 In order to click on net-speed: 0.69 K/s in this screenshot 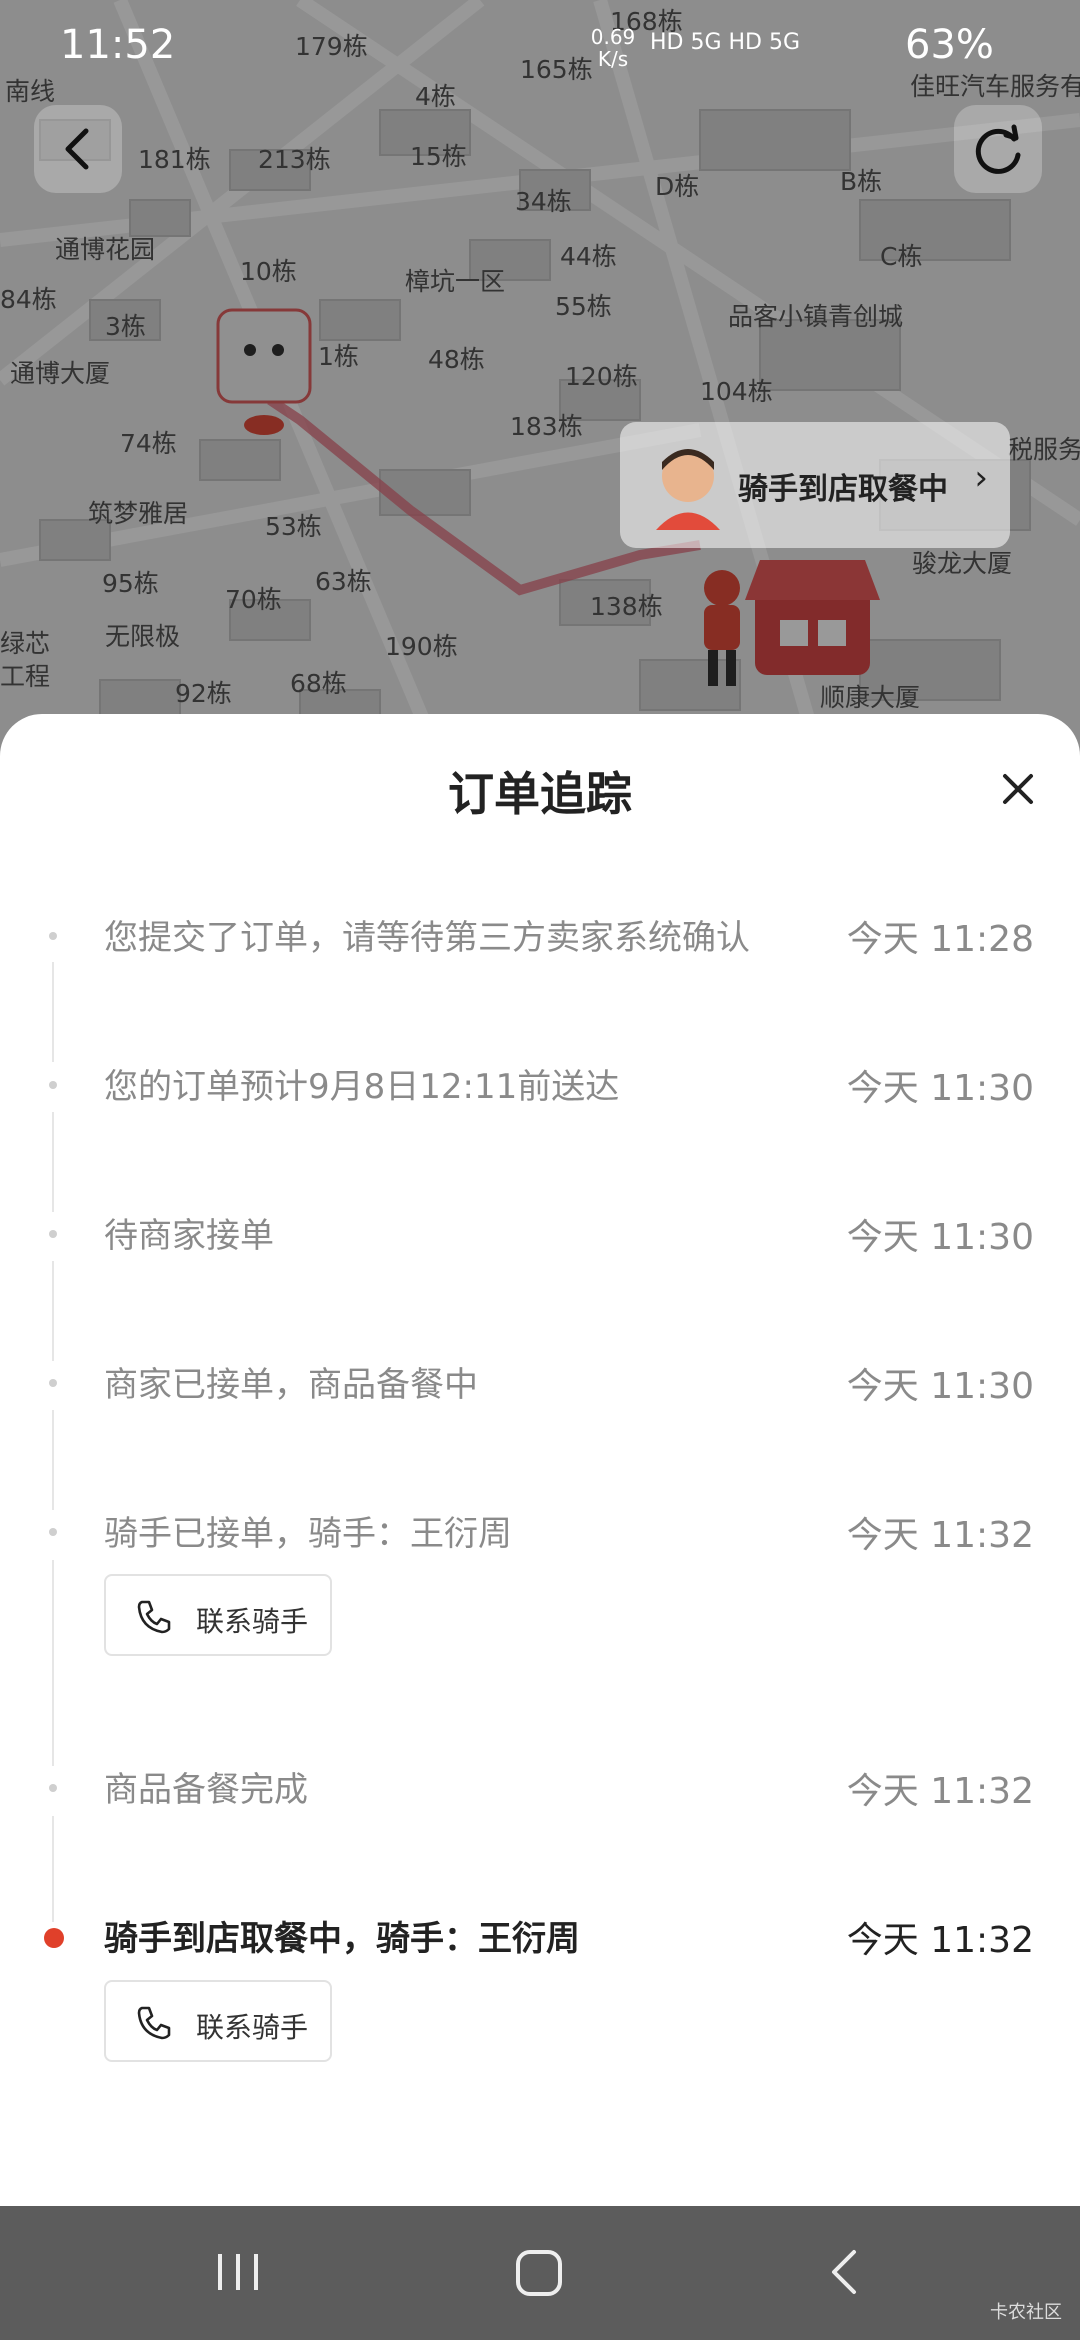, I will do `click(613, 48)`.